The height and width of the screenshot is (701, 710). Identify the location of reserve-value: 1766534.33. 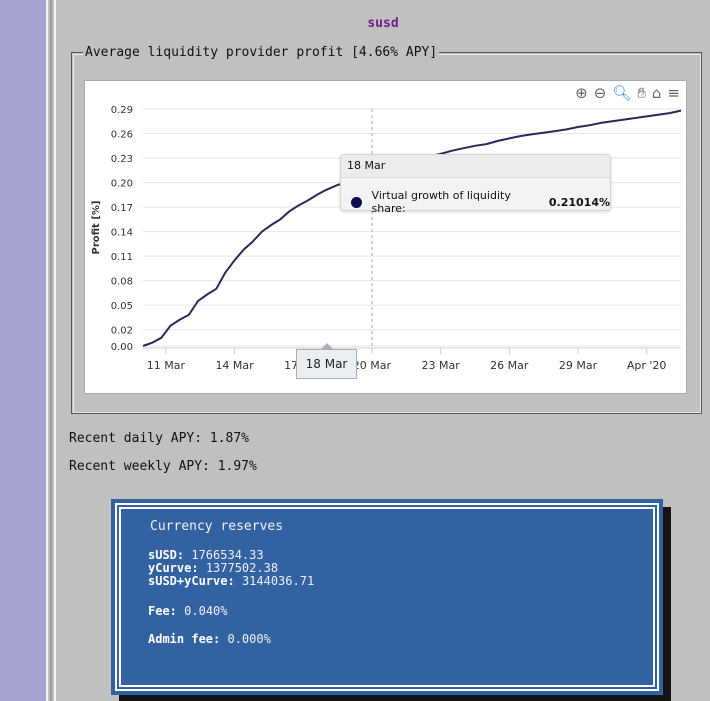
(227, 555).